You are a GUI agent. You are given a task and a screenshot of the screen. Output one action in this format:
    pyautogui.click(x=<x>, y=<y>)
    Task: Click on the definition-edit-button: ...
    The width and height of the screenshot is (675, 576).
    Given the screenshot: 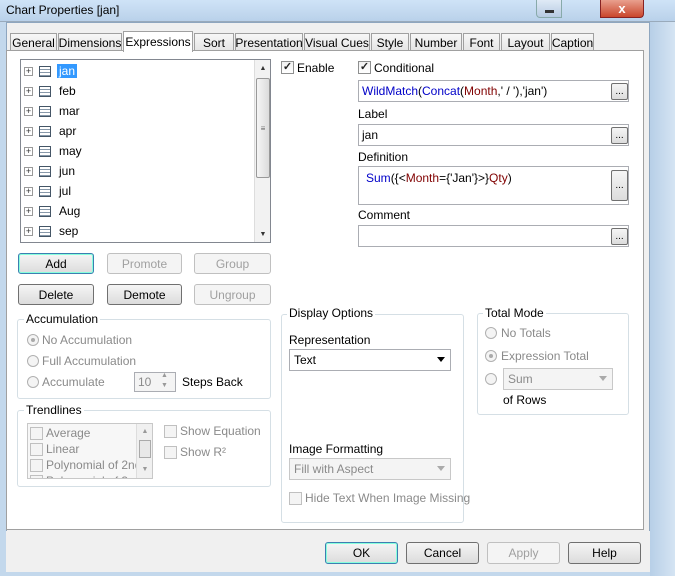 What is the action you would take?
    pyautogui.click(x=619, y=185)
    